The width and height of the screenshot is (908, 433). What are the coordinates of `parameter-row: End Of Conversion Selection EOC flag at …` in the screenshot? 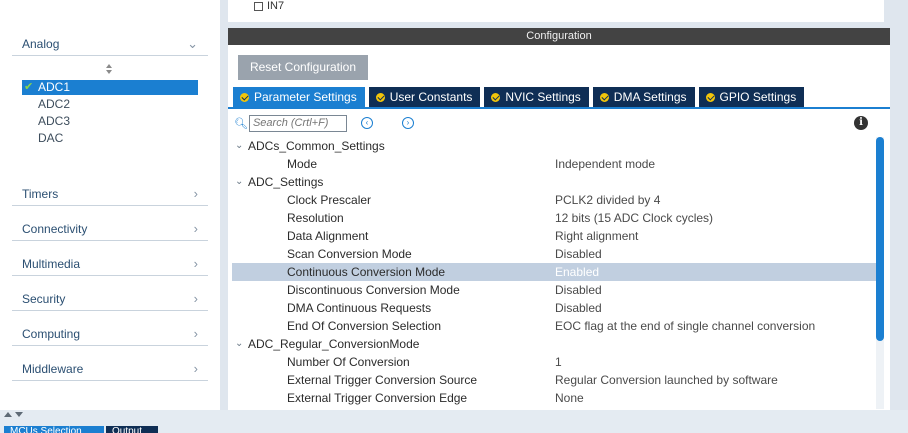 It's located at (554, 326).